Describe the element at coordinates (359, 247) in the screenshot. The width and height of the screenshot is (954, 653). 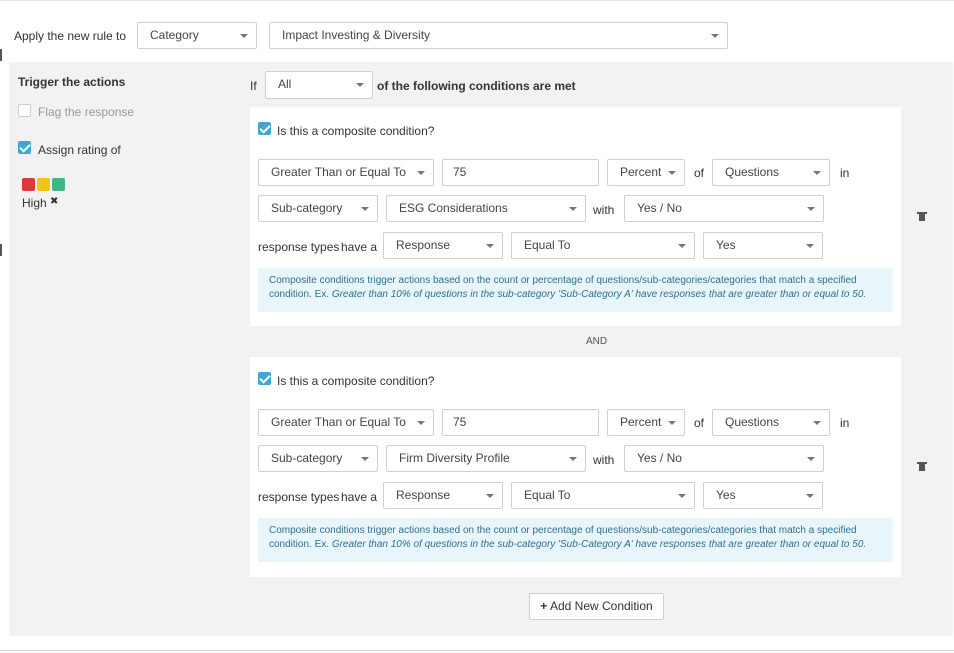
I see `have-a-label: have a` at that location.